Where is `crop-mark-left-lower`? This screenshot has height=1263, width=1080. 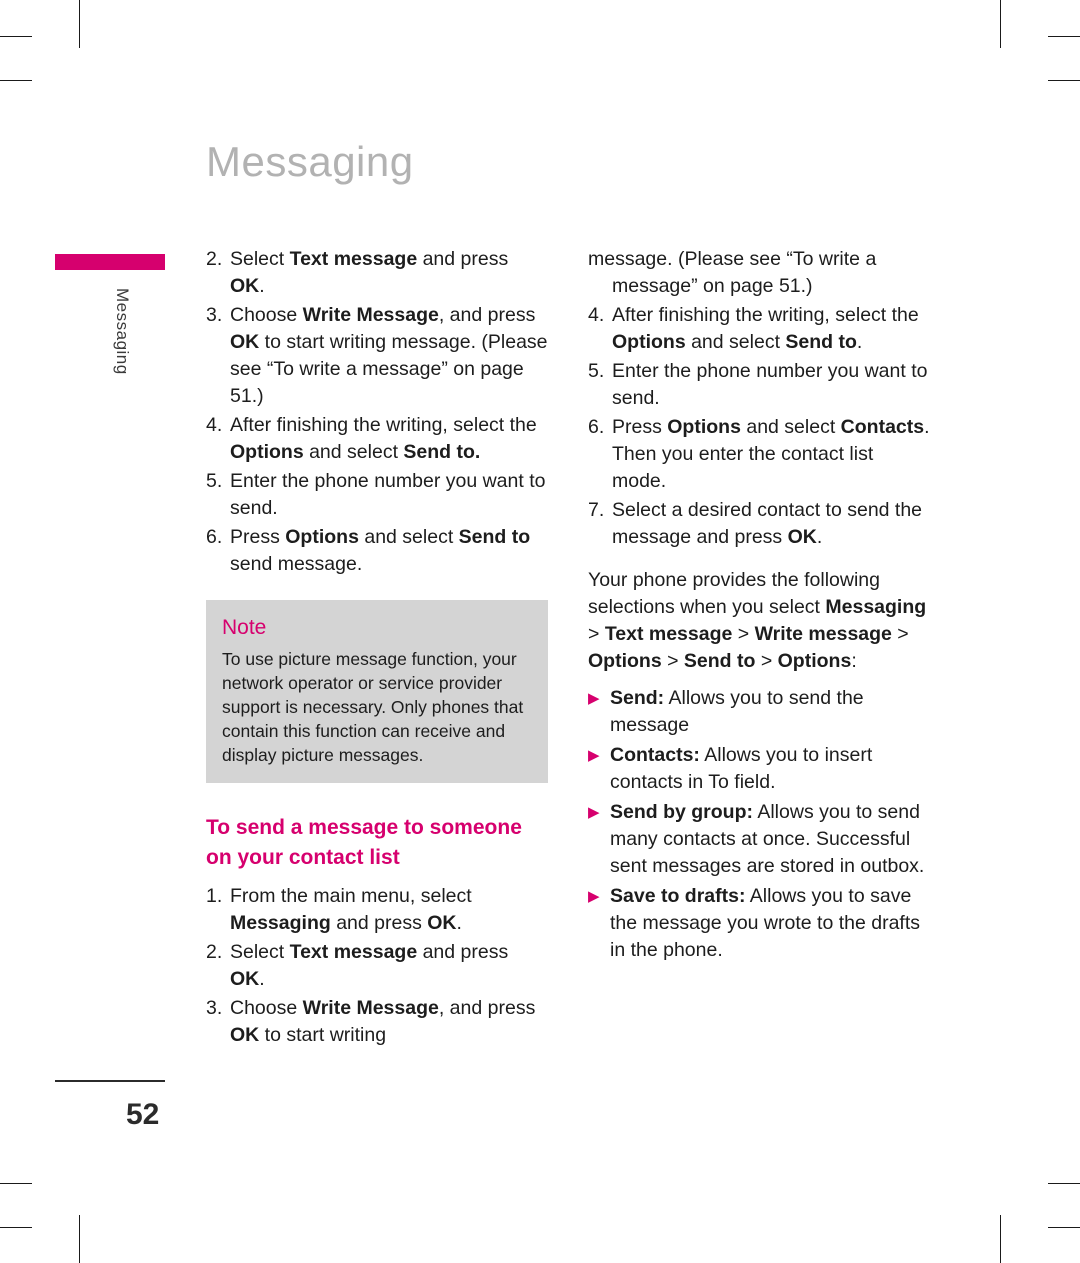 crop-mark-left-lower is located at coordinates (16, 1183).